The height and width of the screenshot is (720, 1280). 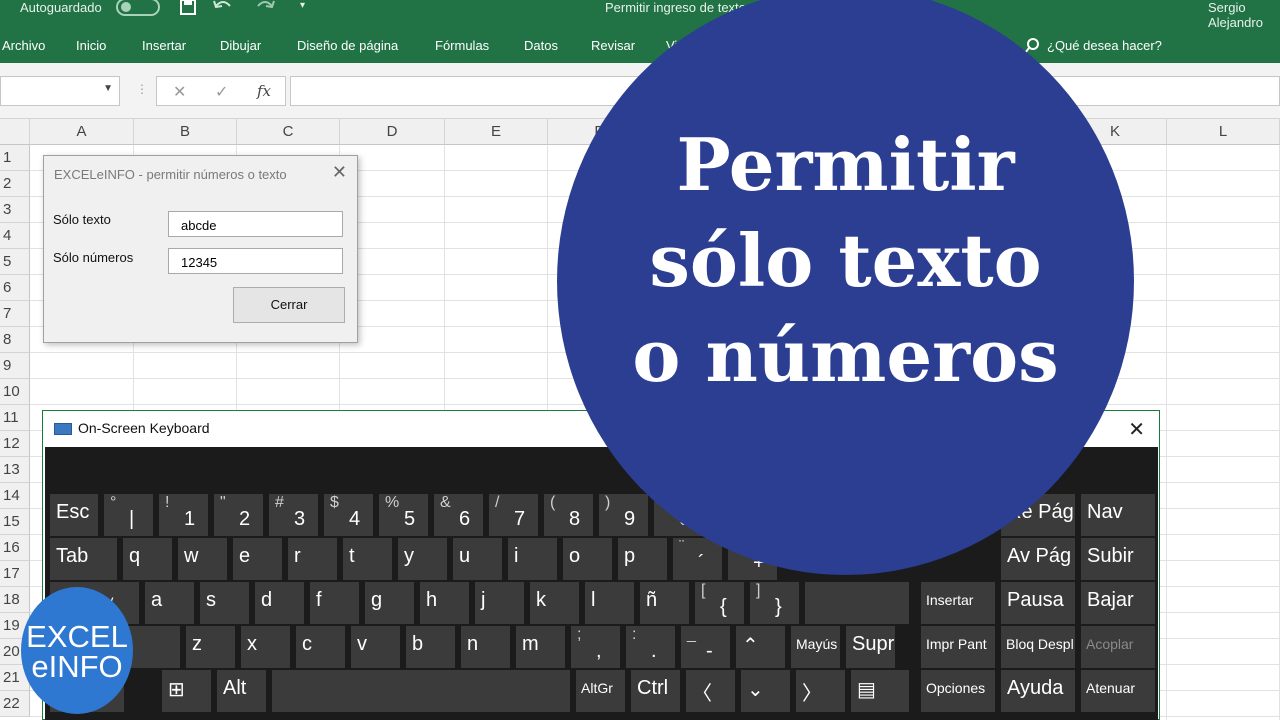 I want to click on enter-icon: ✓, so click(x=221, y=92).